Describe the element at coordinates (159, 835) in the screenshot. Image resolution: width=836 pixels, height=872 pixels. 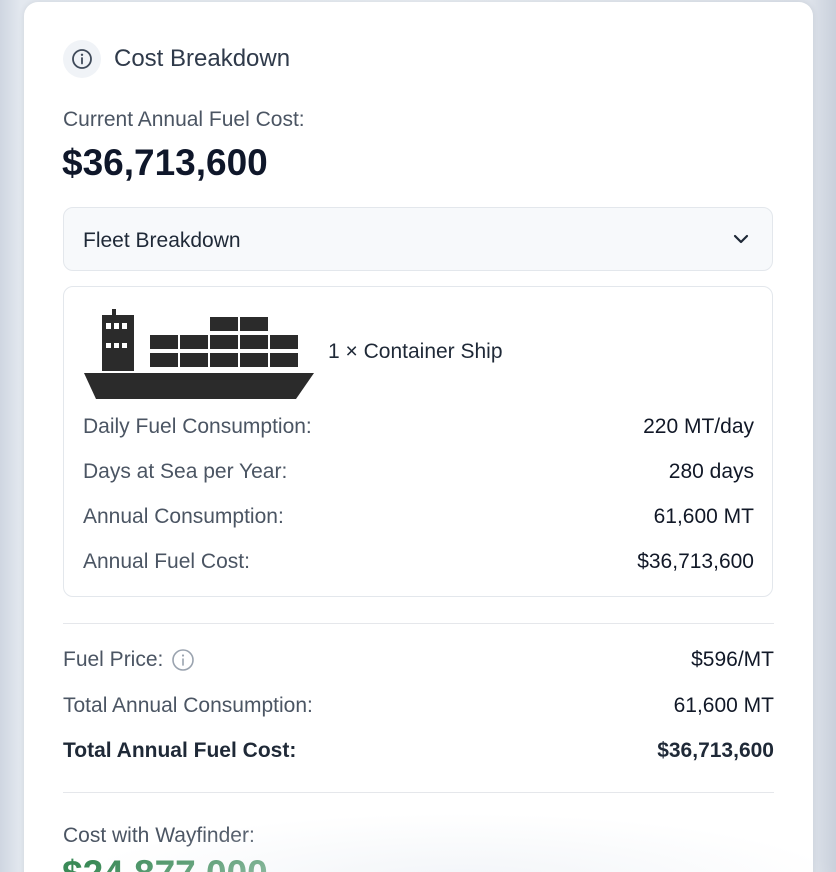
I see `wayfinder-cost-label: Cost with Wayfinder:` at that location.